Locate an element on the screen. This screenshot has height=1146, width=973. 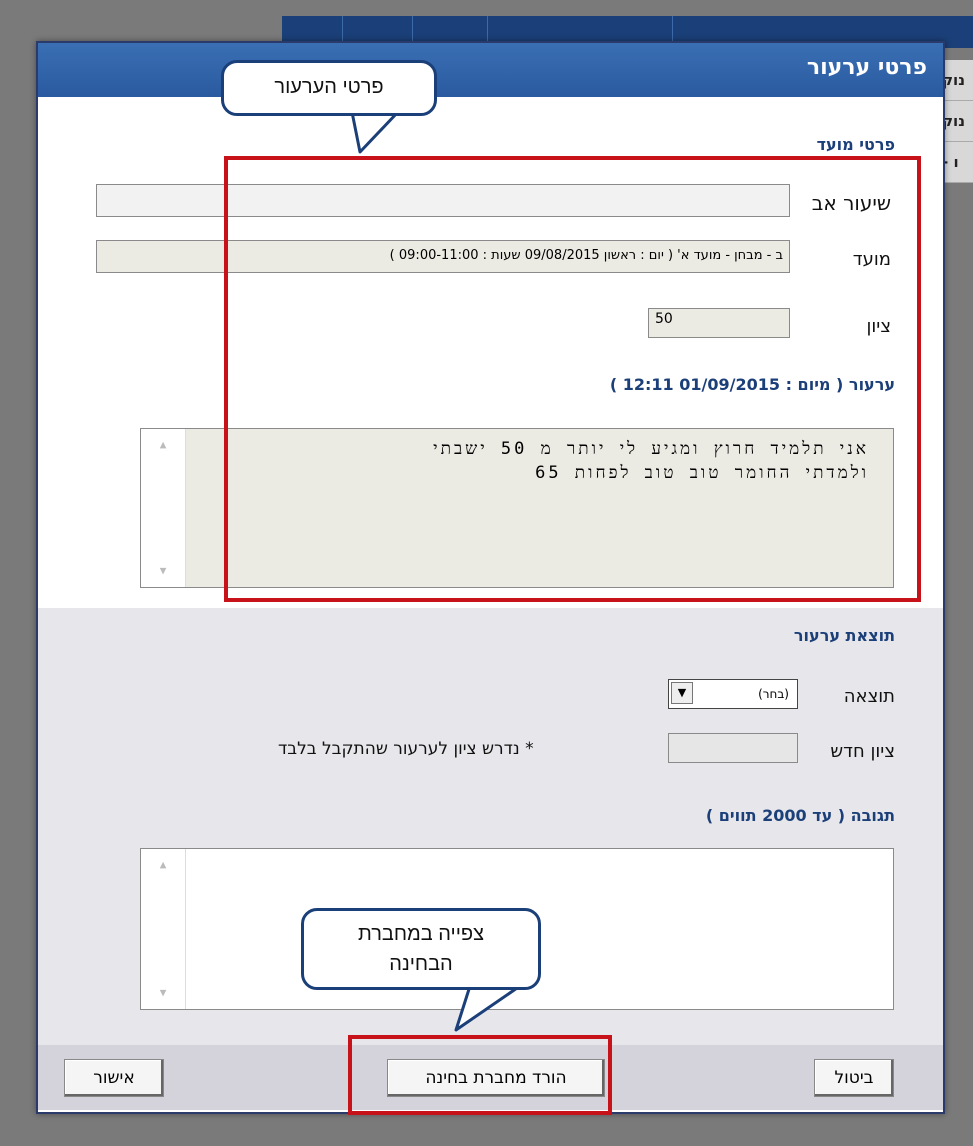
callout-appeal-details: פרטי הערעור is located at coordinates (329, 88).